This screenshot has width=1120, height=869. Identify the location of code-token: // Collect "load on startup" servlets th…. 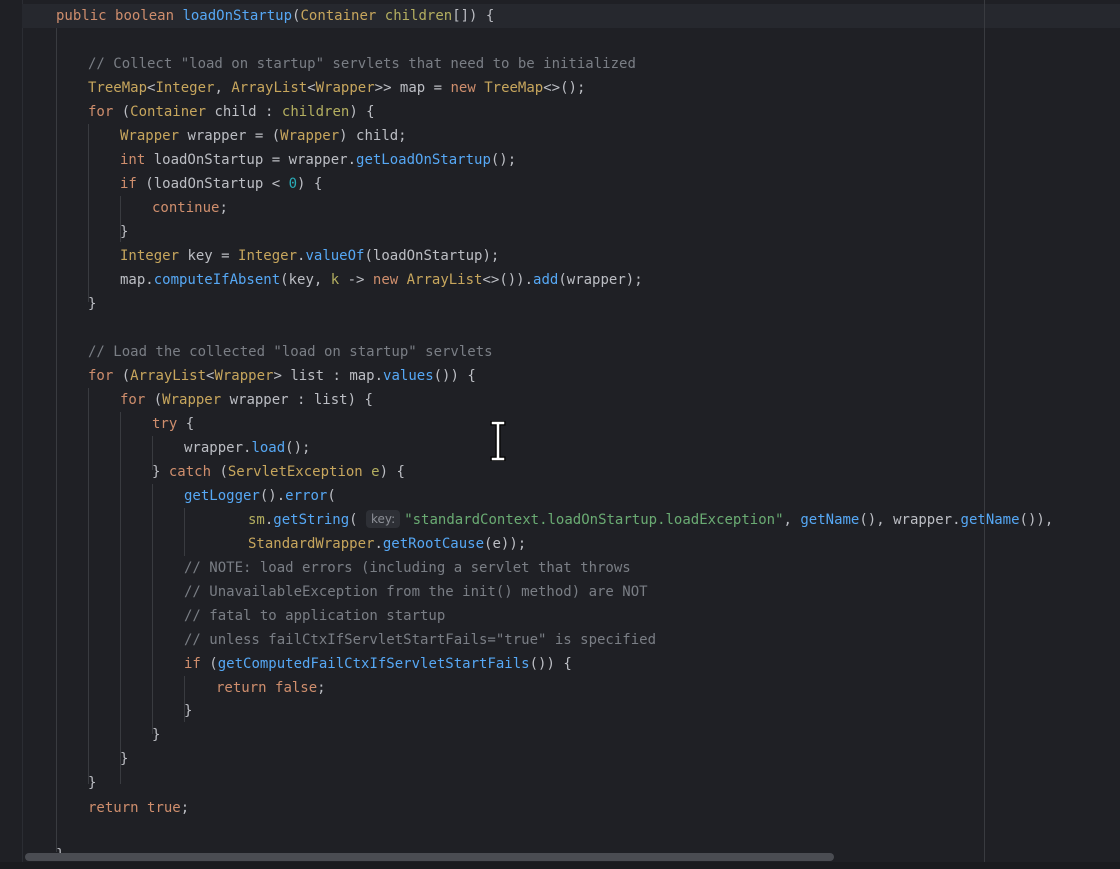
(362, 64).